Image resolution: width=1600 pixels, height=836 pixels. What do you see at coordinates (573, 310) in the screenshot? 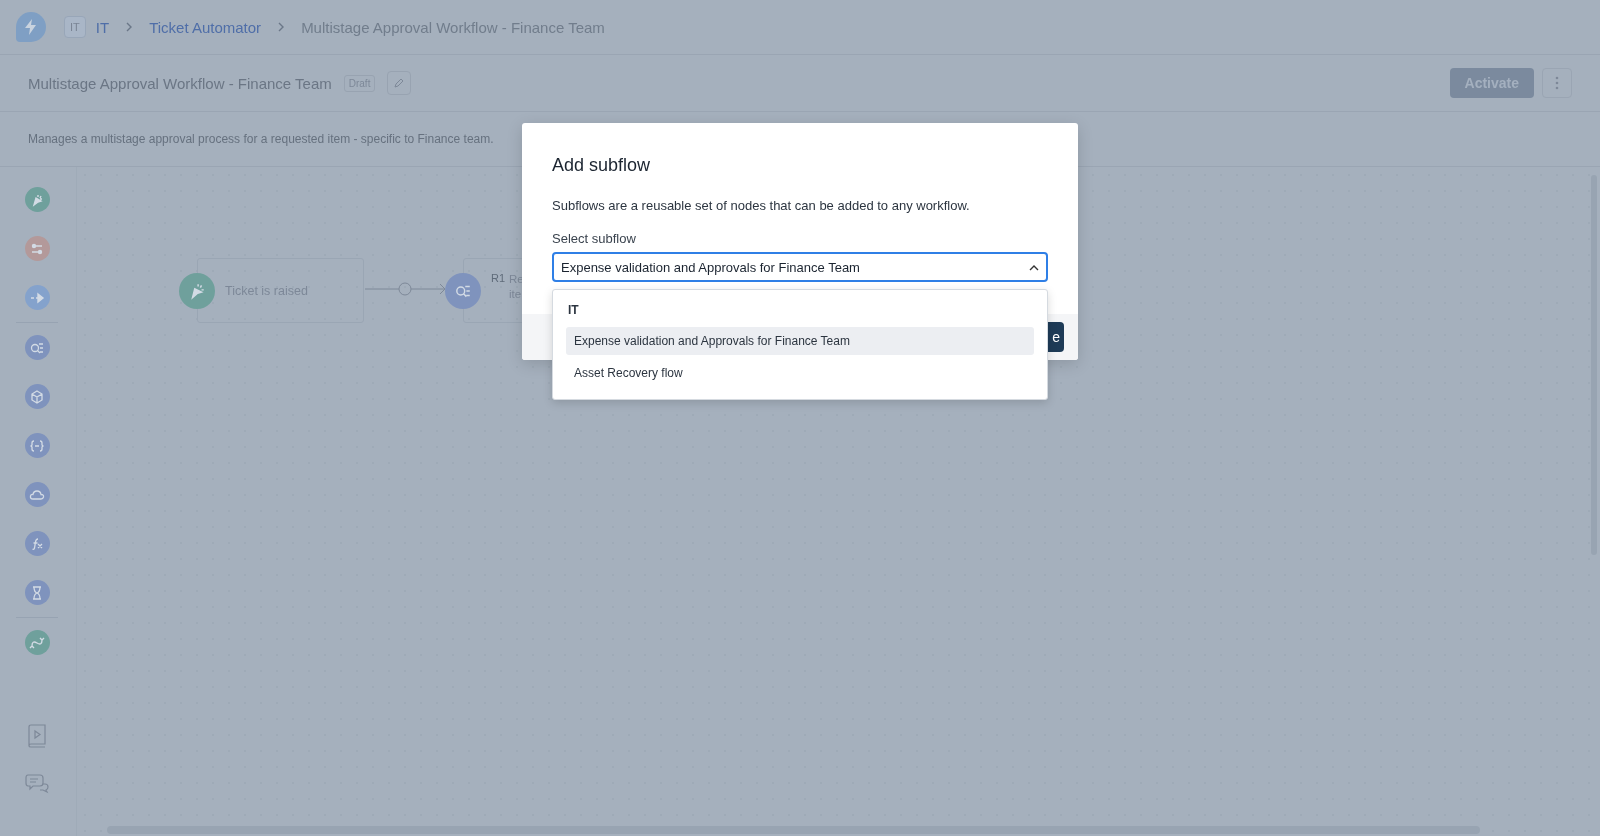
I see `option-group-label: IT` at bounding box center [573, 310].